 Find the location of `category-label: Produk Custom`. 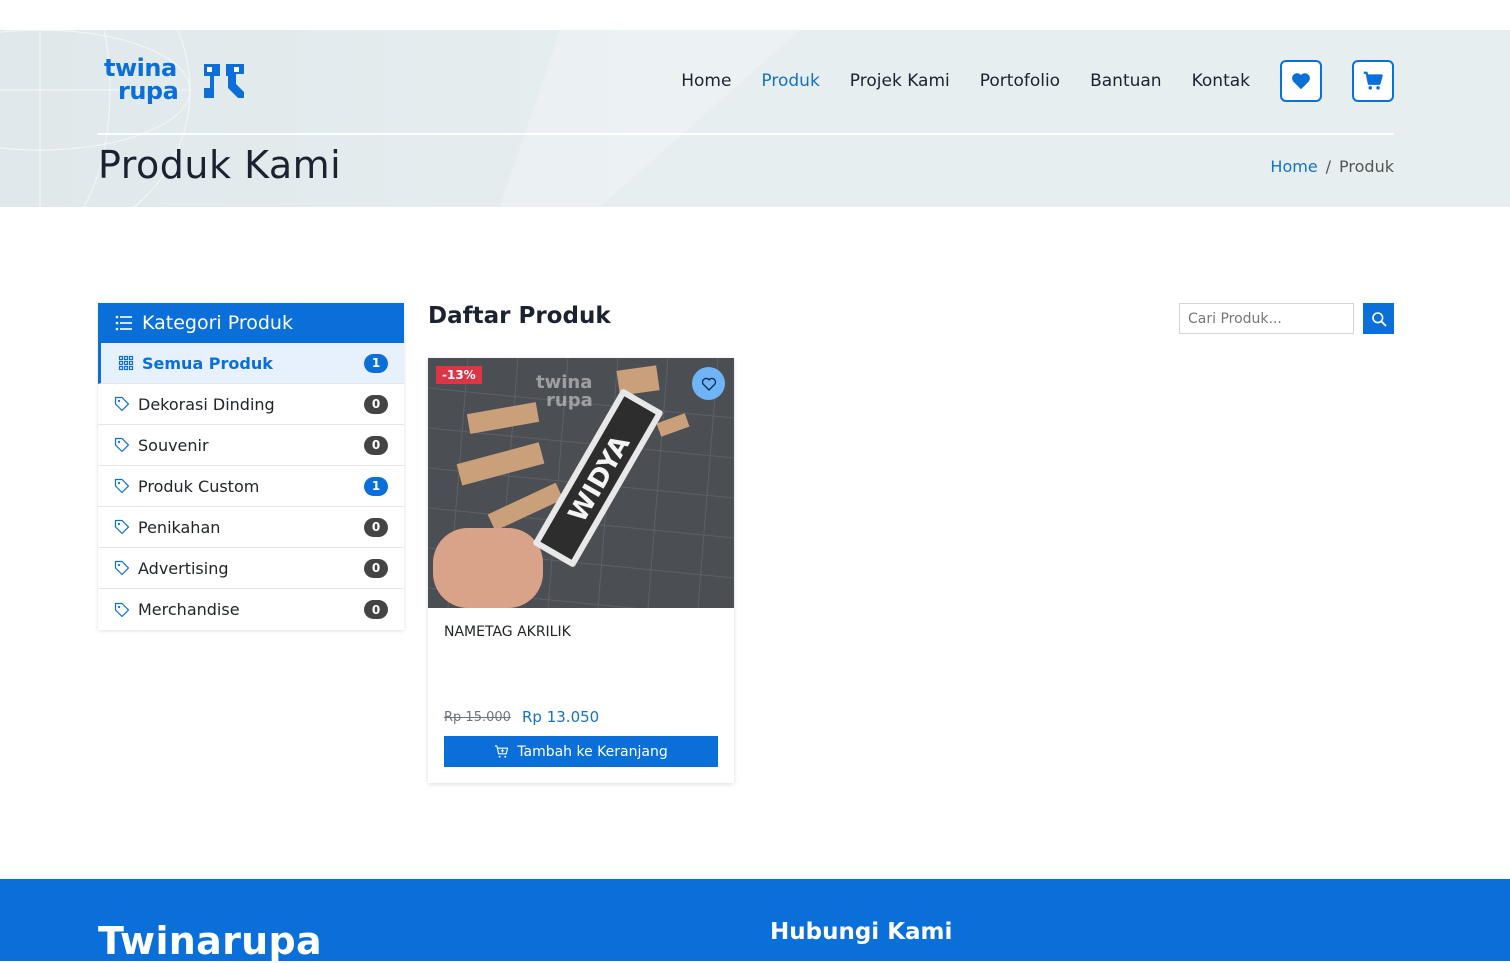

category-label: Produk Custom is located at coordinates (199, 486).